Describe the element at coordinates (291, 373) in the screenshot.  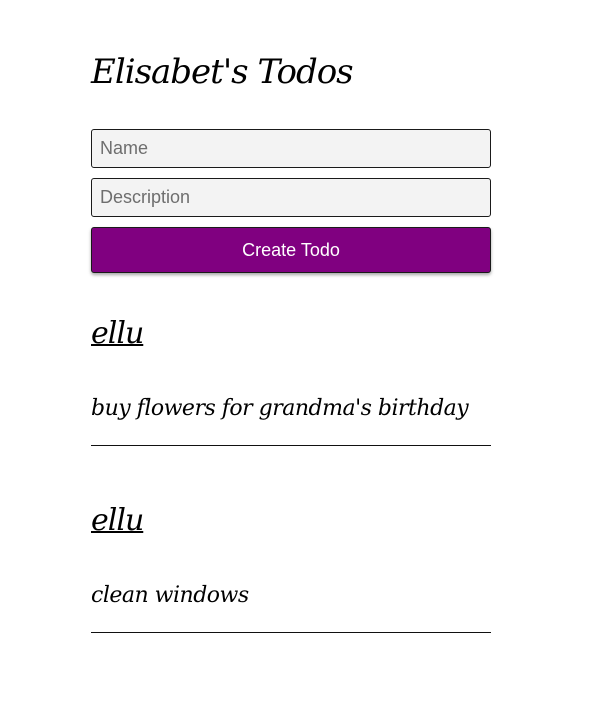
I see `todo-item: ellu buy flowers for grandma's birthday` at that location.